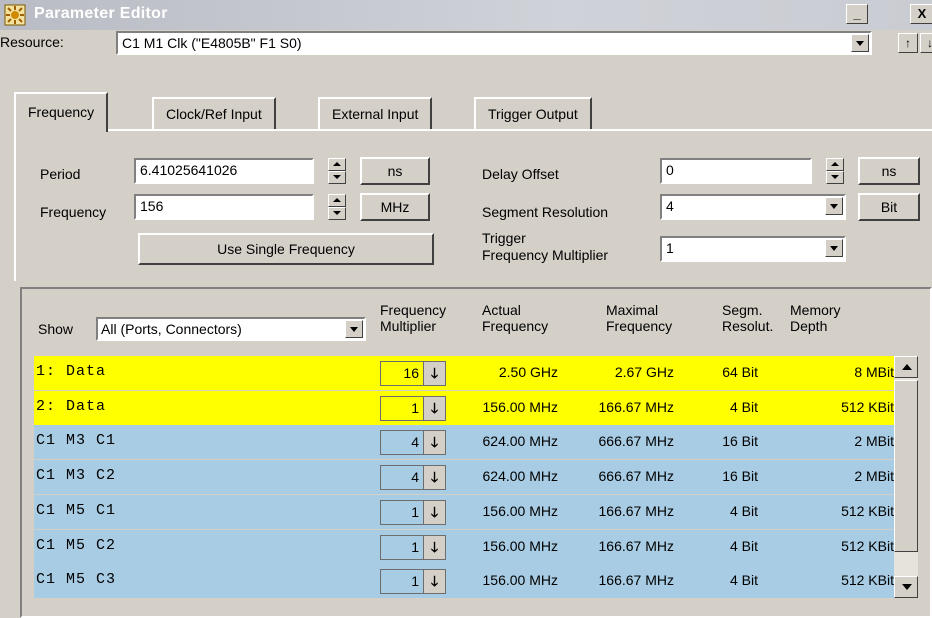 The width and height of the screenshot is (932, 618). What do you see at coordinates (212, 43) in the screenshot?
I see `resource-value: C1 M1 Clk ("E4805B" F1 S0)` at bounding box center [212, 43].